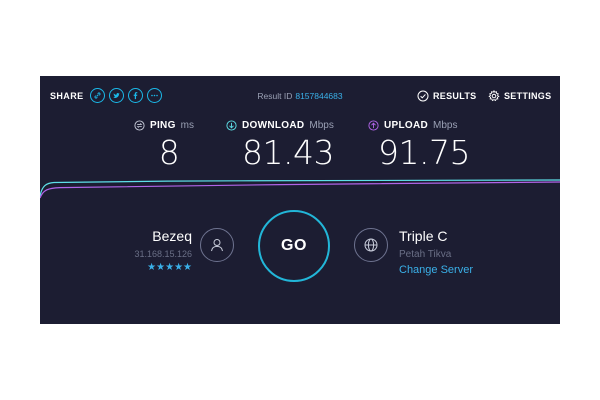 This screenshot has height=400, width=600. What do you see at coordinates (425, 254) in the screenshot?
I see `server-location: Petah Tikva` at bounding box center [425, 254].